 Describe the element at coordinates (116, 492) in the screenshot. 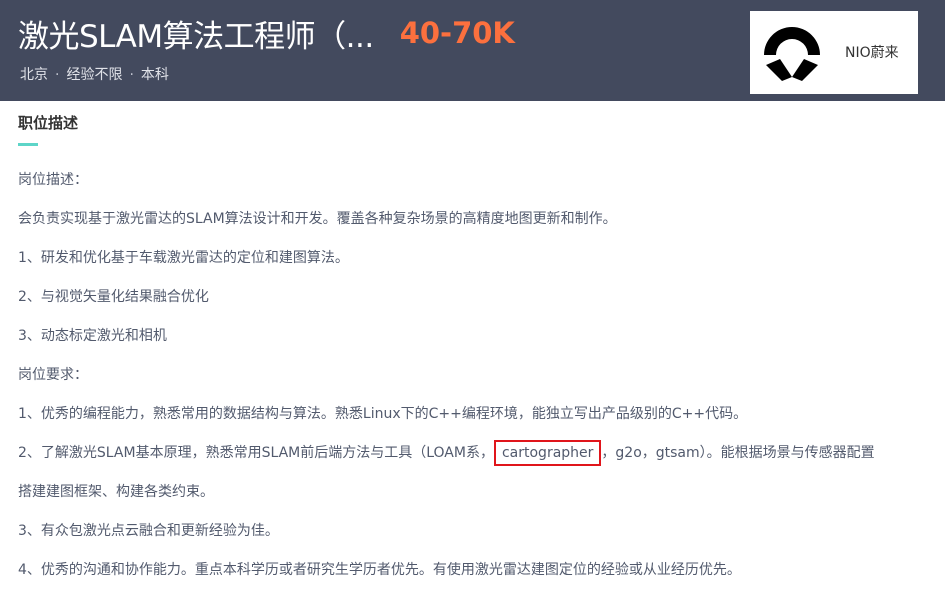

I see `desc-line: 搭建建图框架、构建各类约束。` at that location.